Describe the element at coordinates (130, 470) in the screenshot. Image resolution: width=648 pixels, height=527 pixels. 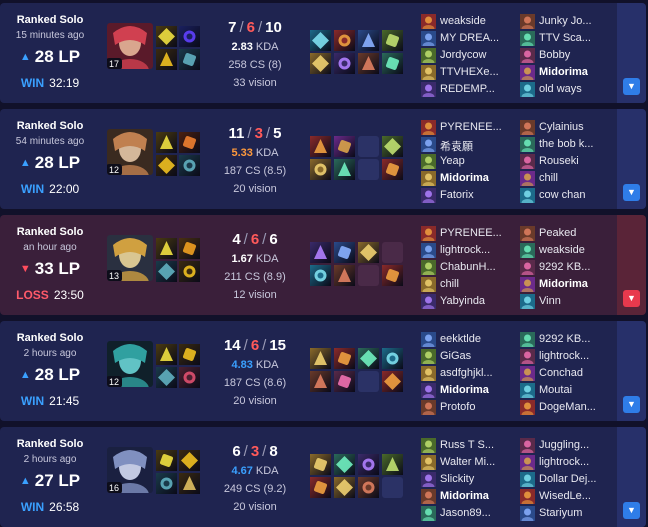
I see `champion-portrait: 16` at that location.